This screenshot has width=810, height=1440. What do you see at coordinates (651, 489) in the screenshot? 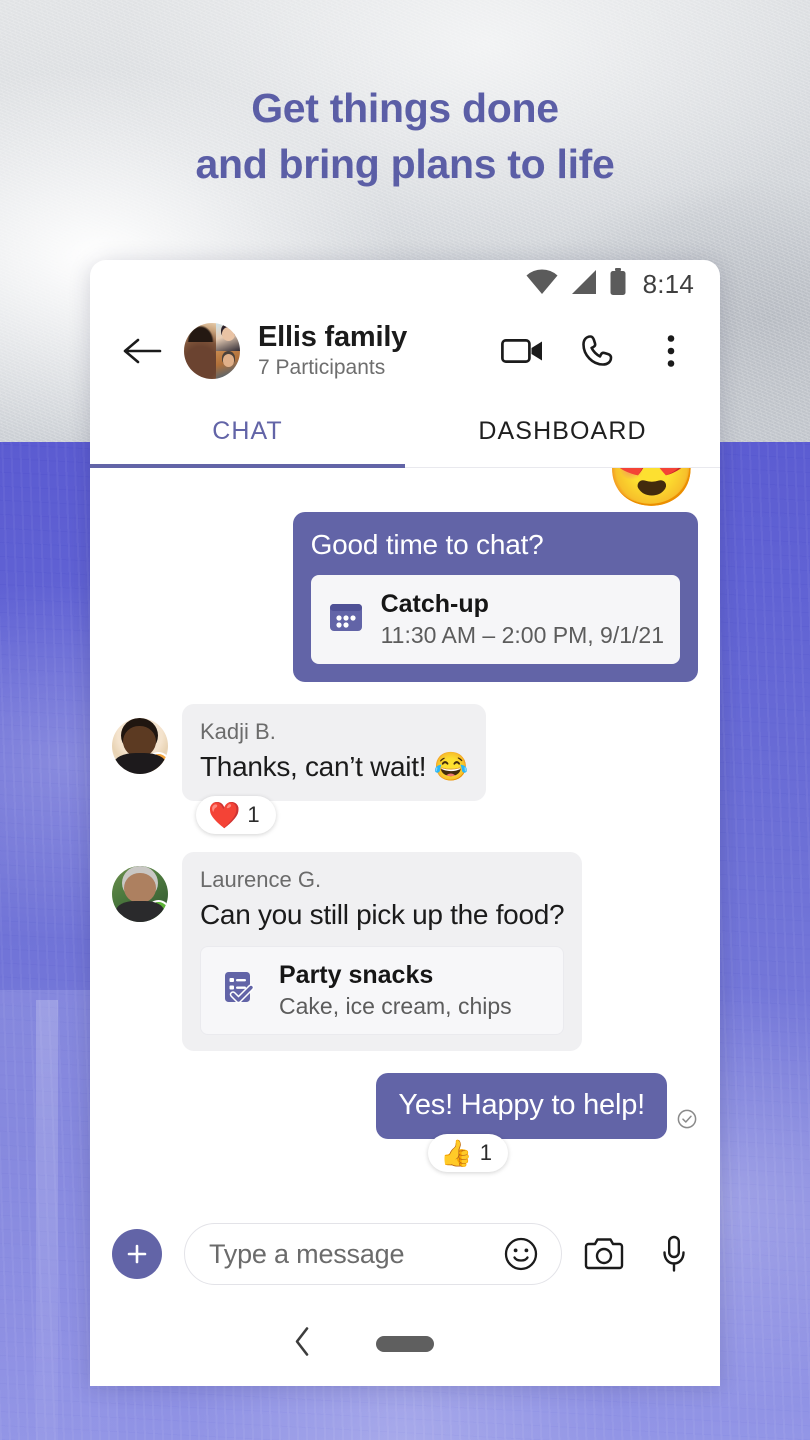
I see `emoji-message-clipped: 😍` at bounding box center [651, 489].